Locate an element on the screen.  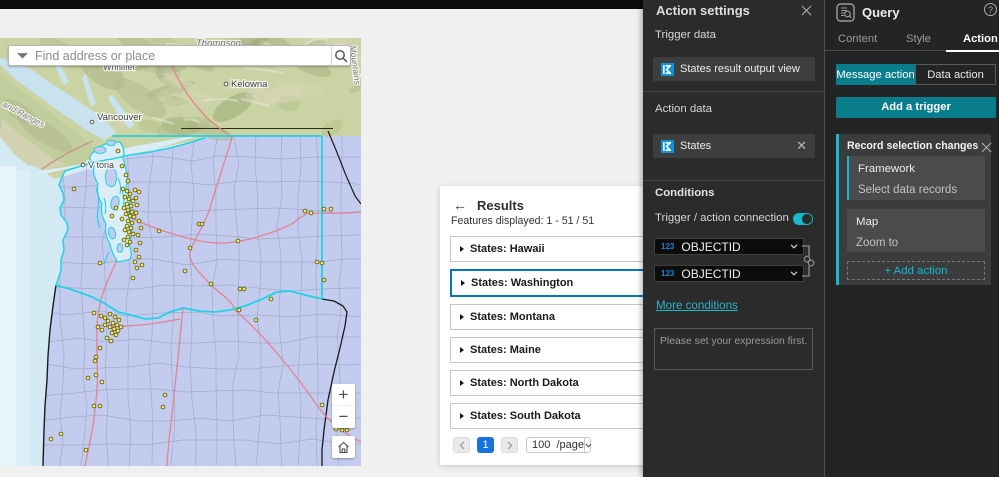
svg-text: Kelowna is located at coordinates (249, 84).